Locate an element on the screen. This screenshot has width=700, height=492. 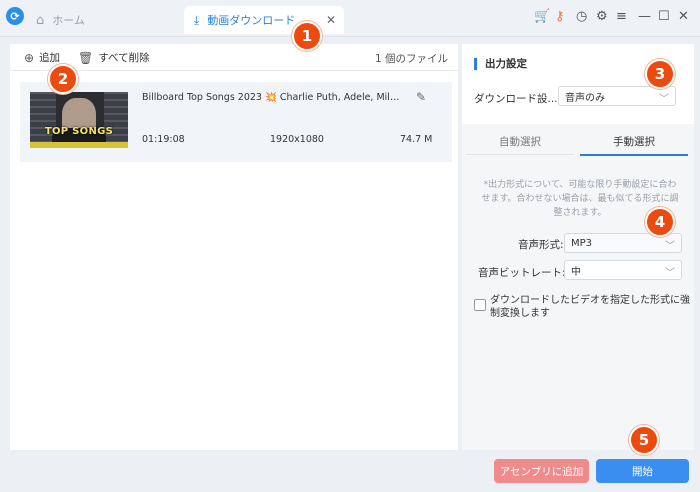
callout-badge-1: 1 is located at coordinates (307, 36).